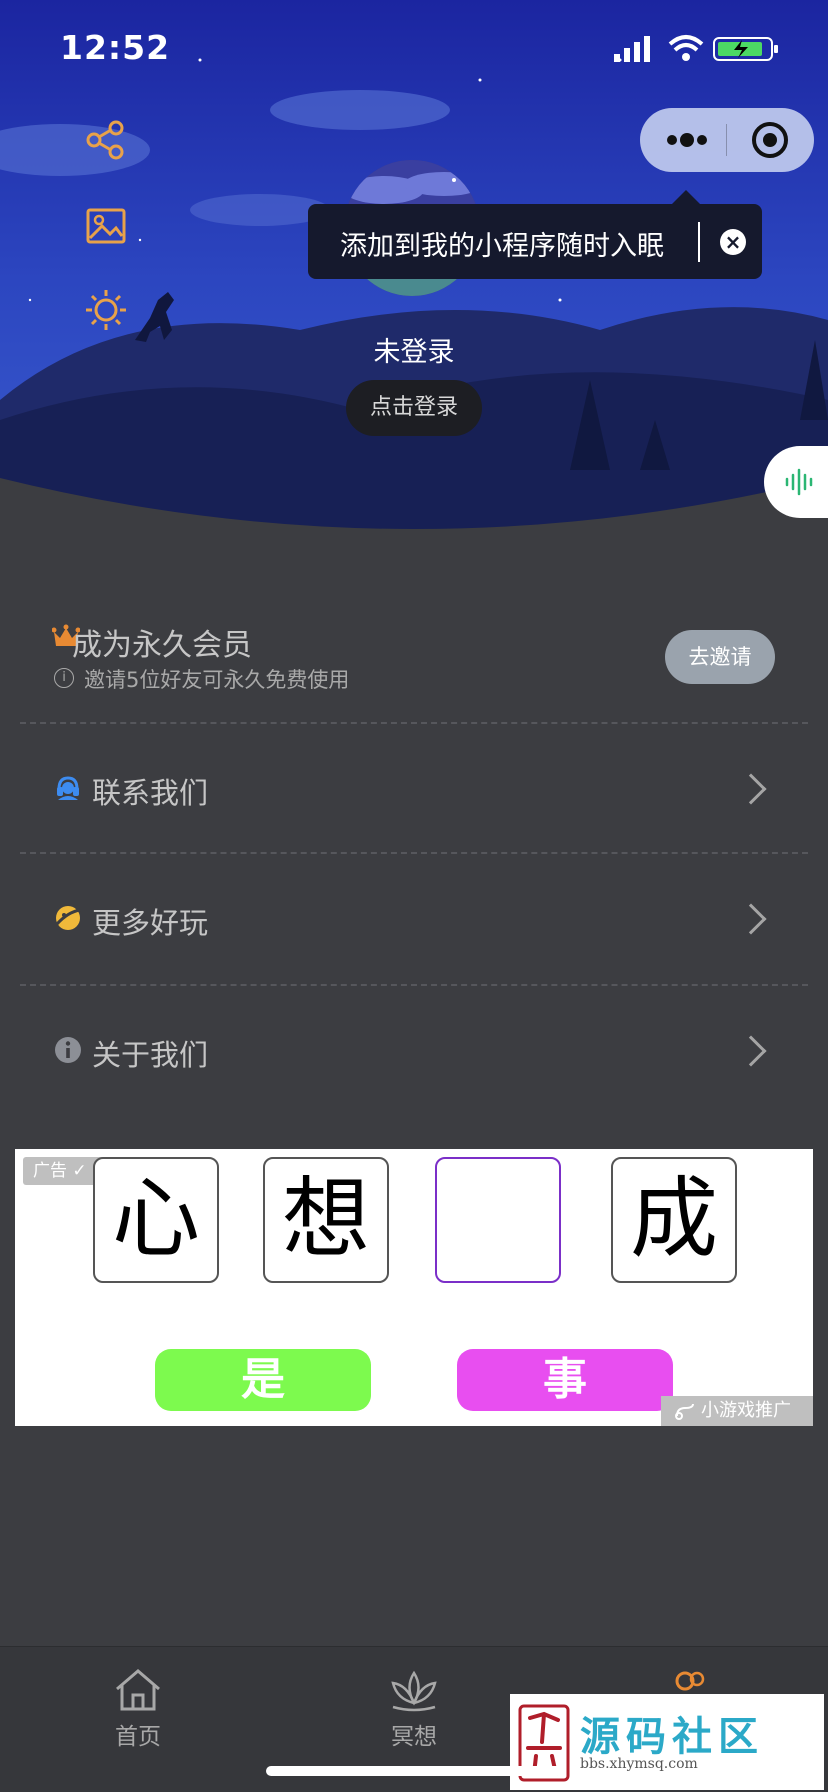 This screenshot has width=828, height=1792. What do you see at coordinates (745, 49) in the screenshot?
I see `battery-charging-icon` at bounding box center [745, 49].